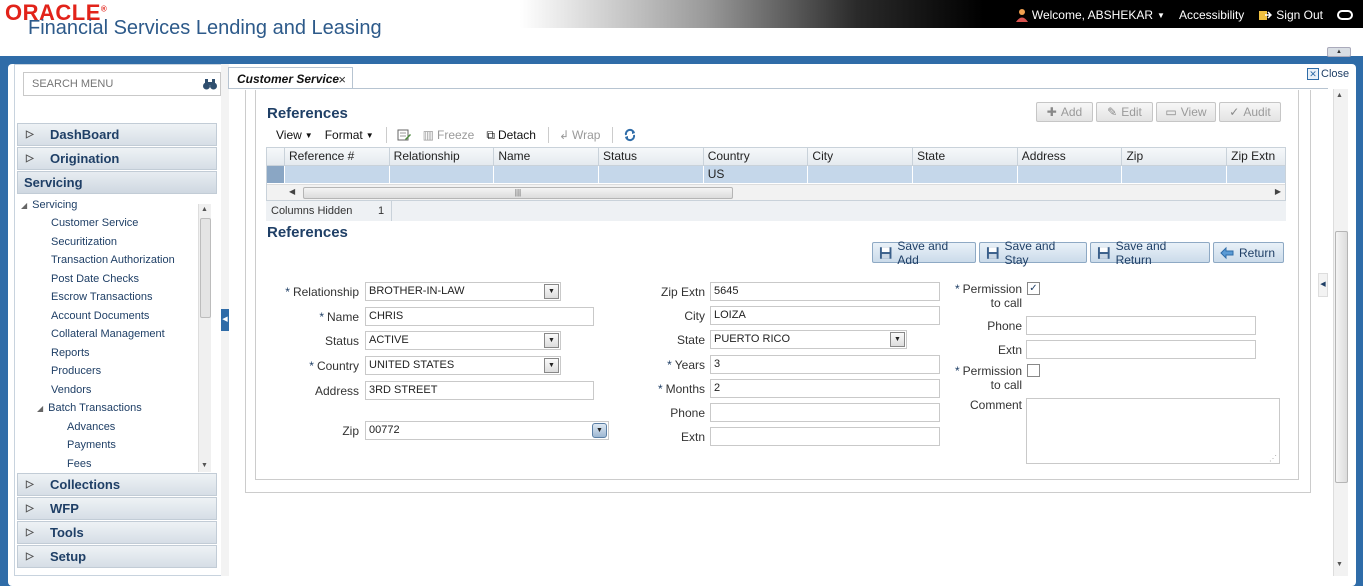 The height and width of the screenshot is (586, 1363). Describe the element at coordinates (369, 135) in the screenshot. I see `caret-down-icon: ▼` at that location.